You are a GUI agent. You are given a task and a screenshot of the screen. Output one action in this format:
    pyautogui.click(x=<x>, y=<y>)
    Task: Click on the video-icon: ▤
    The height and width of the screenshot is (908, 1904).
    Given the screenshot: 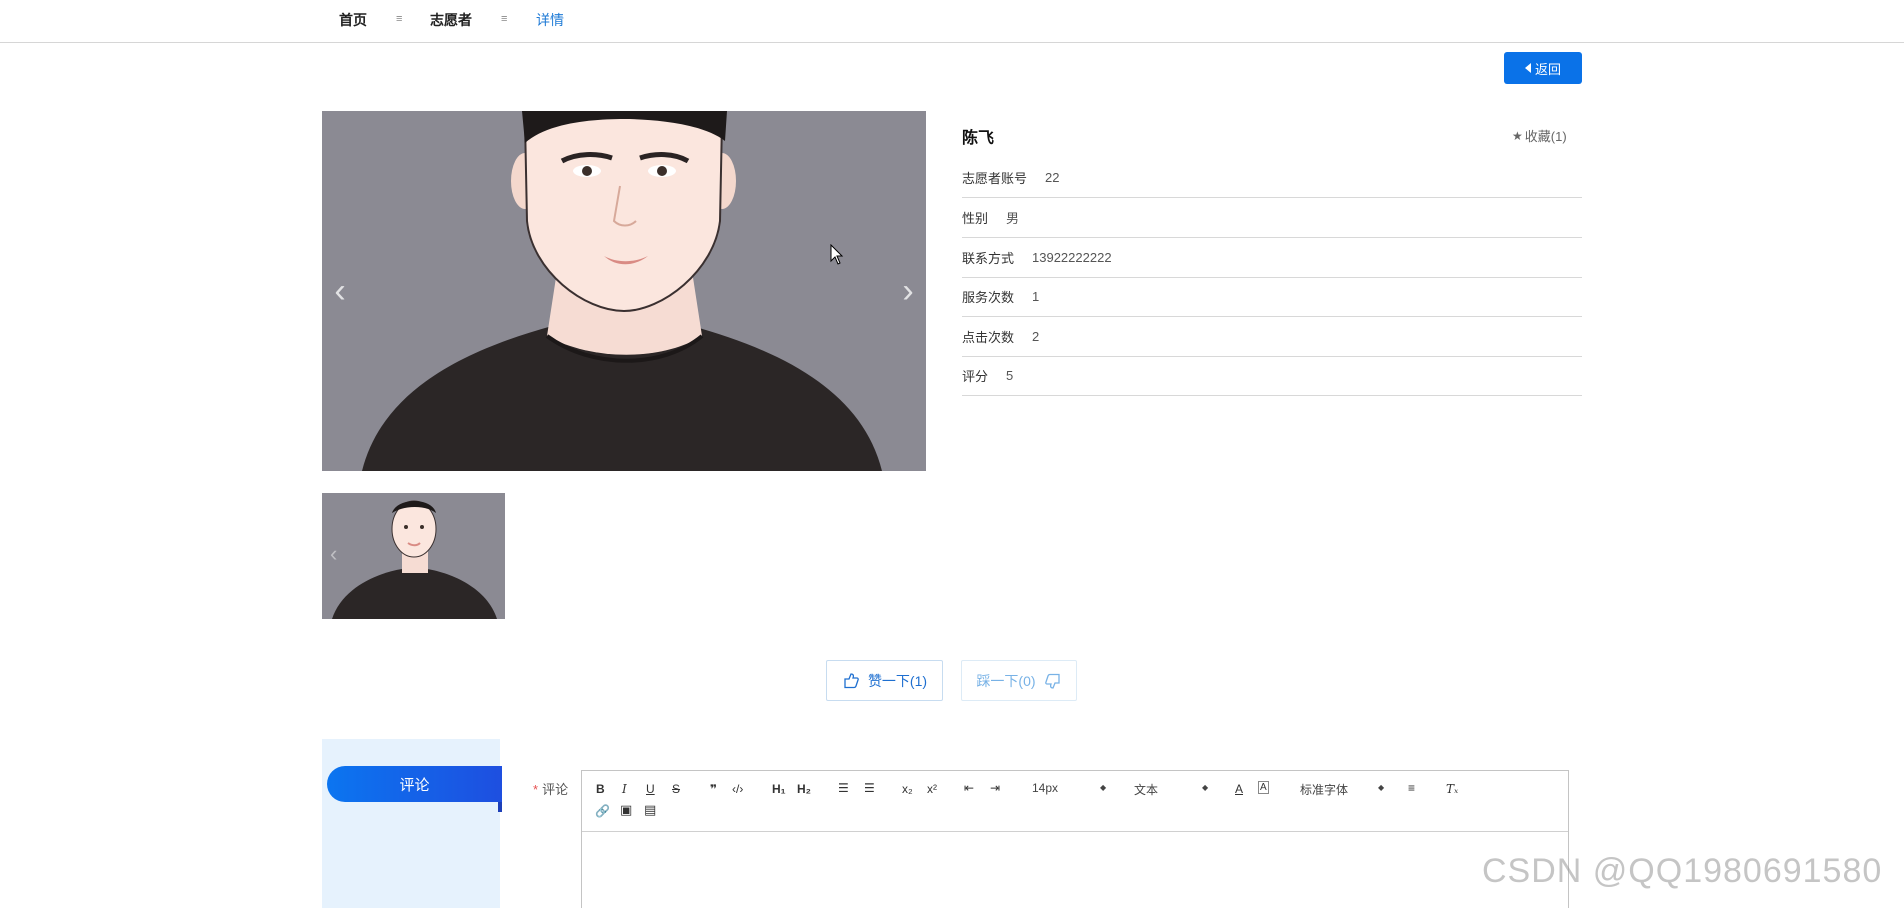 What is the action you would take?
    pyautogui.click(x=650, y=810)
    